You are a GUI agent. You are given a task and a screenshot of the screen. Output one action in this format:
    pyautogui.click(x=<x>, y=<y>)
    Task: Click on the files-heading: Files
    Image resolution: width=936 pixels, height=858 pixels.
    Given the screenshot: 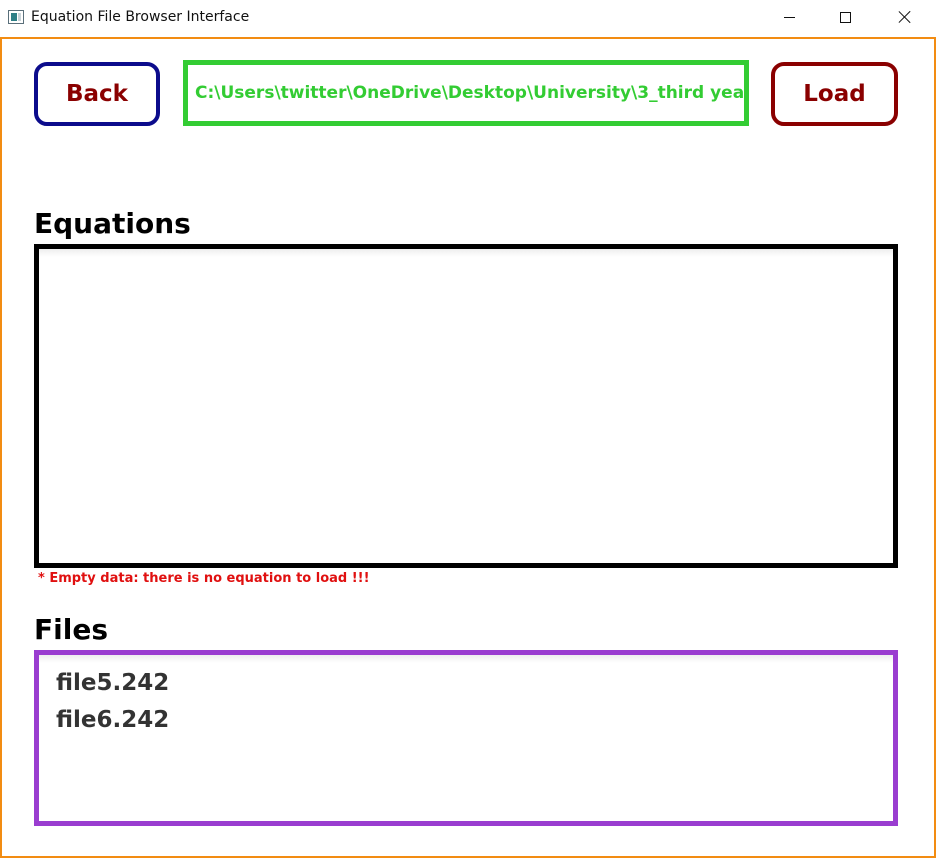 What is the action you would take?
    pyautogui.click(x=71, y=629)
    